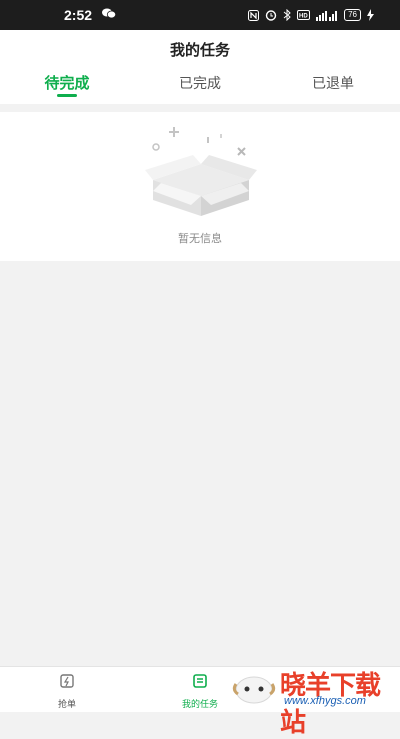 This screenshot has width=400, height=739. I want to click on header: 我的任务 待完成 已完成 已退单, so click(200, 67).